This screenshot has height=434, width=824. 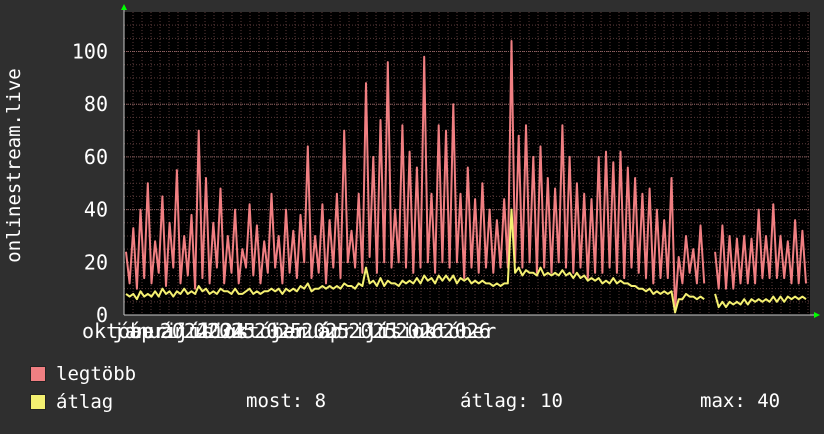 I want to click on y-tick-label: 40, so click(x=96, y=210).